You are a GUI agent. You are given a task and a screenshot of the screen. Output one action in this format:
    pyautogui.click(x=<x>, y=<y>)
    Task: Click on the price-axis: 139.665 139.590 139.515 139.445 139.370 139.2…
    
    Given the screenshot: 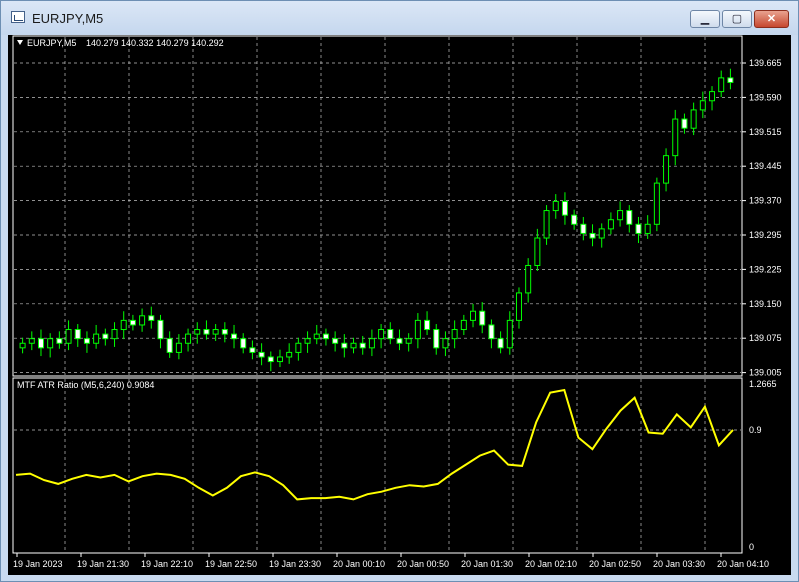 What is the action you would take?
    pyautogui.click(x=762, y=218)
    